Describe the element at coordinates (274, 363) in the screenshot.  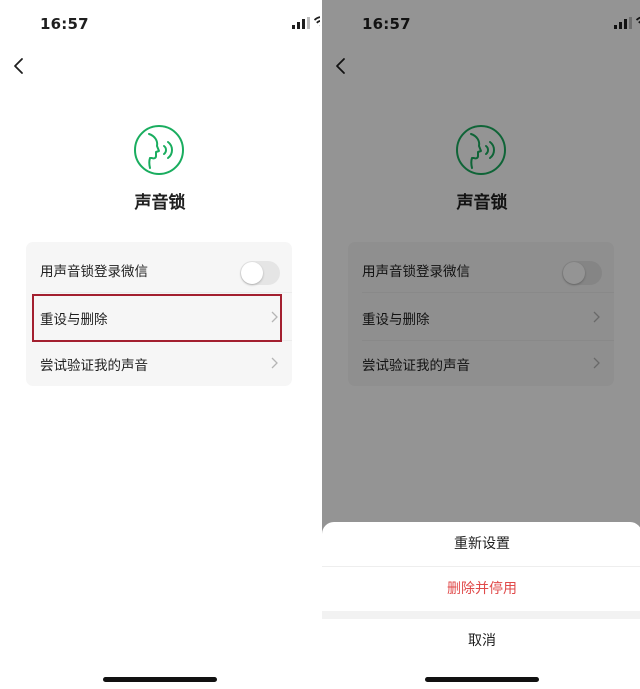
I see `chevron-right-icon` at that location.